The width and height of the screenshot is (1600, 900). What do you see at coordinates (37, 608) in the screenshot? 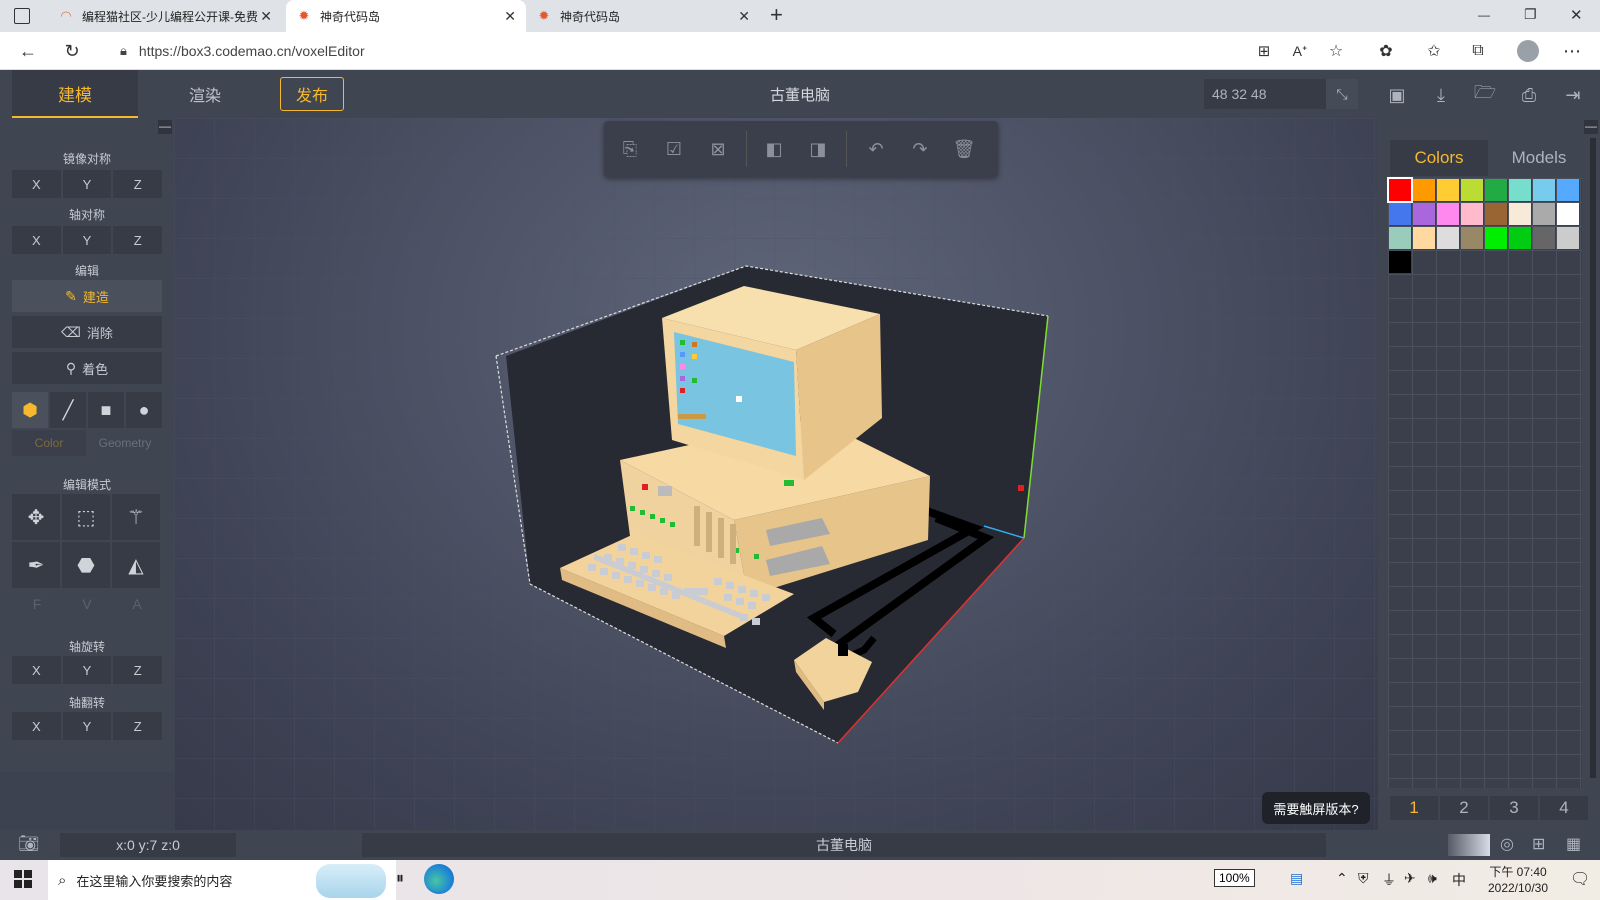
I see `mode-f-button: F` at bounding box center [37, 608].